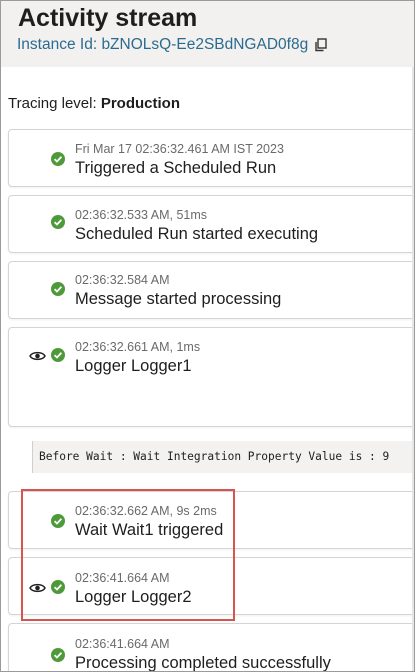  Describe the element at coordinates (133, 366) in the screenshot. I see `activity-label: Logger Logger1` at that location.